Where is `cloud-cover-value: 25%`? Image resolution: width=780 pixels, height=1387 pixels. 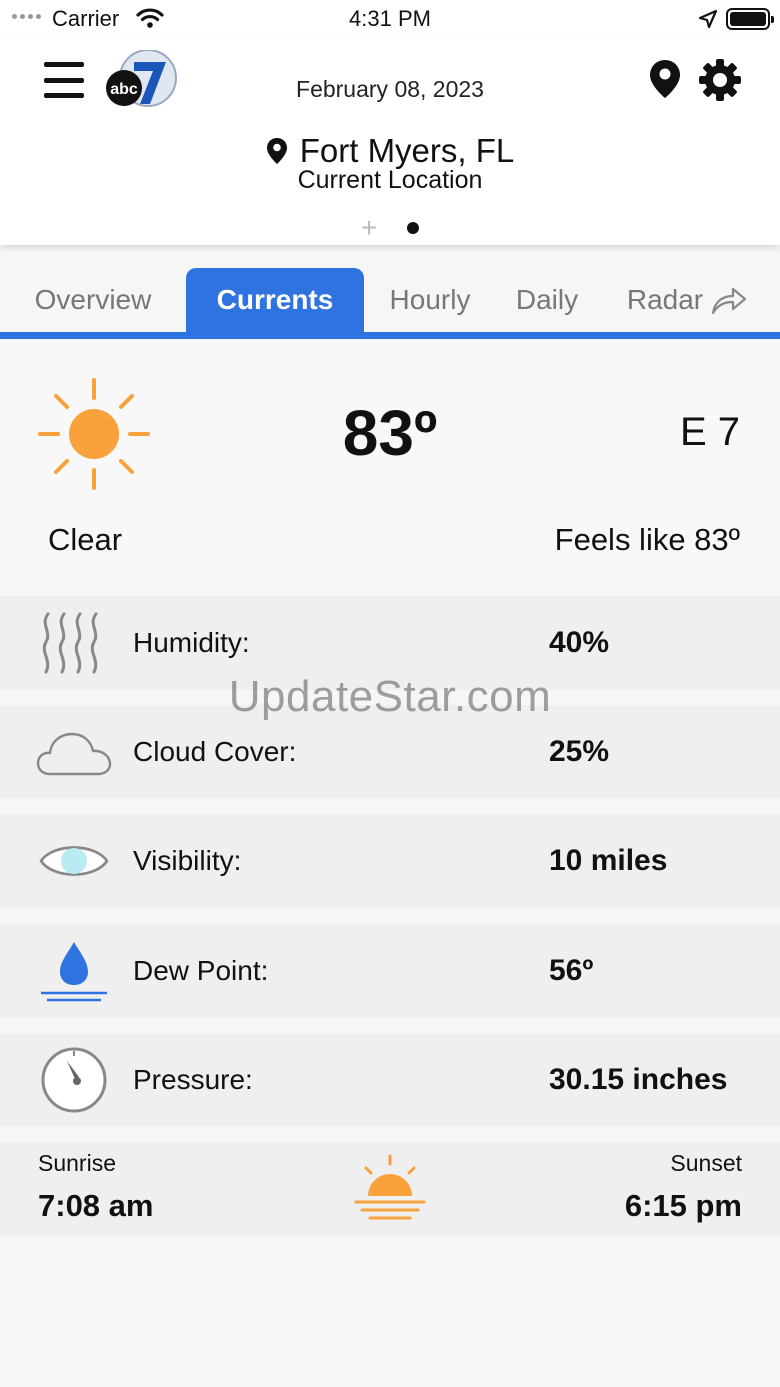 cloud-cover-value: 25% is located at coordinates (579, 751).